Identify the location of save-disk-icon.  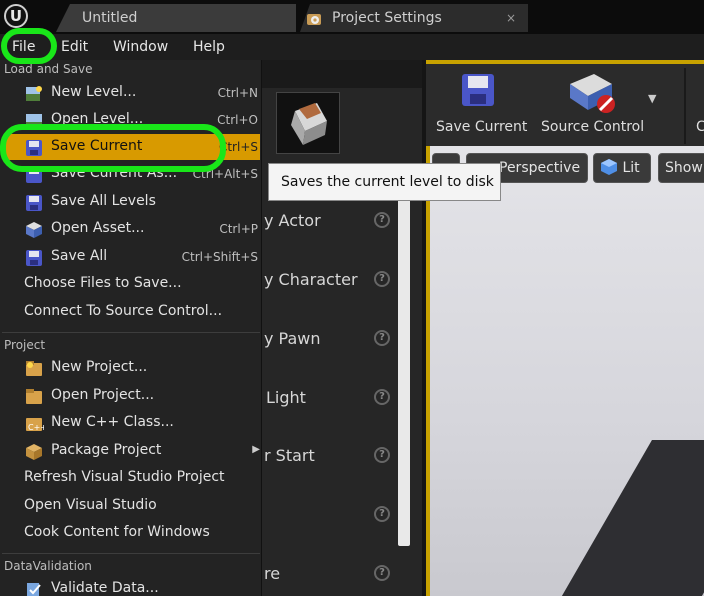
(478, 90).